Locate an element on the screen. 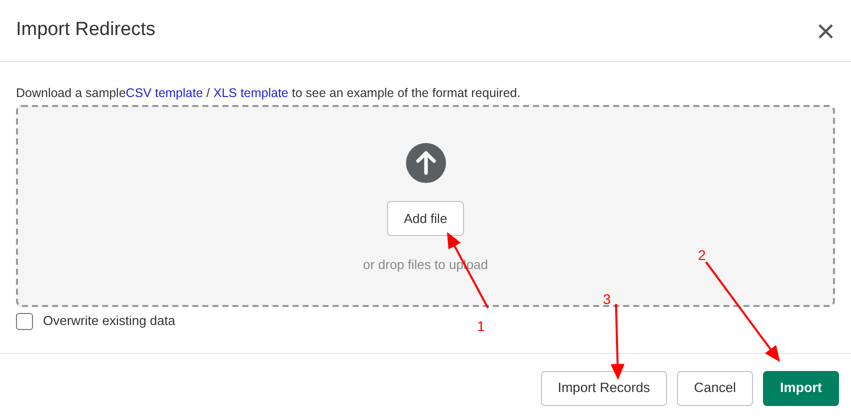 Image resolution: width=851 pixels, height=419 pixels. add-file-button: Add file is located at coordinates (425, 218).